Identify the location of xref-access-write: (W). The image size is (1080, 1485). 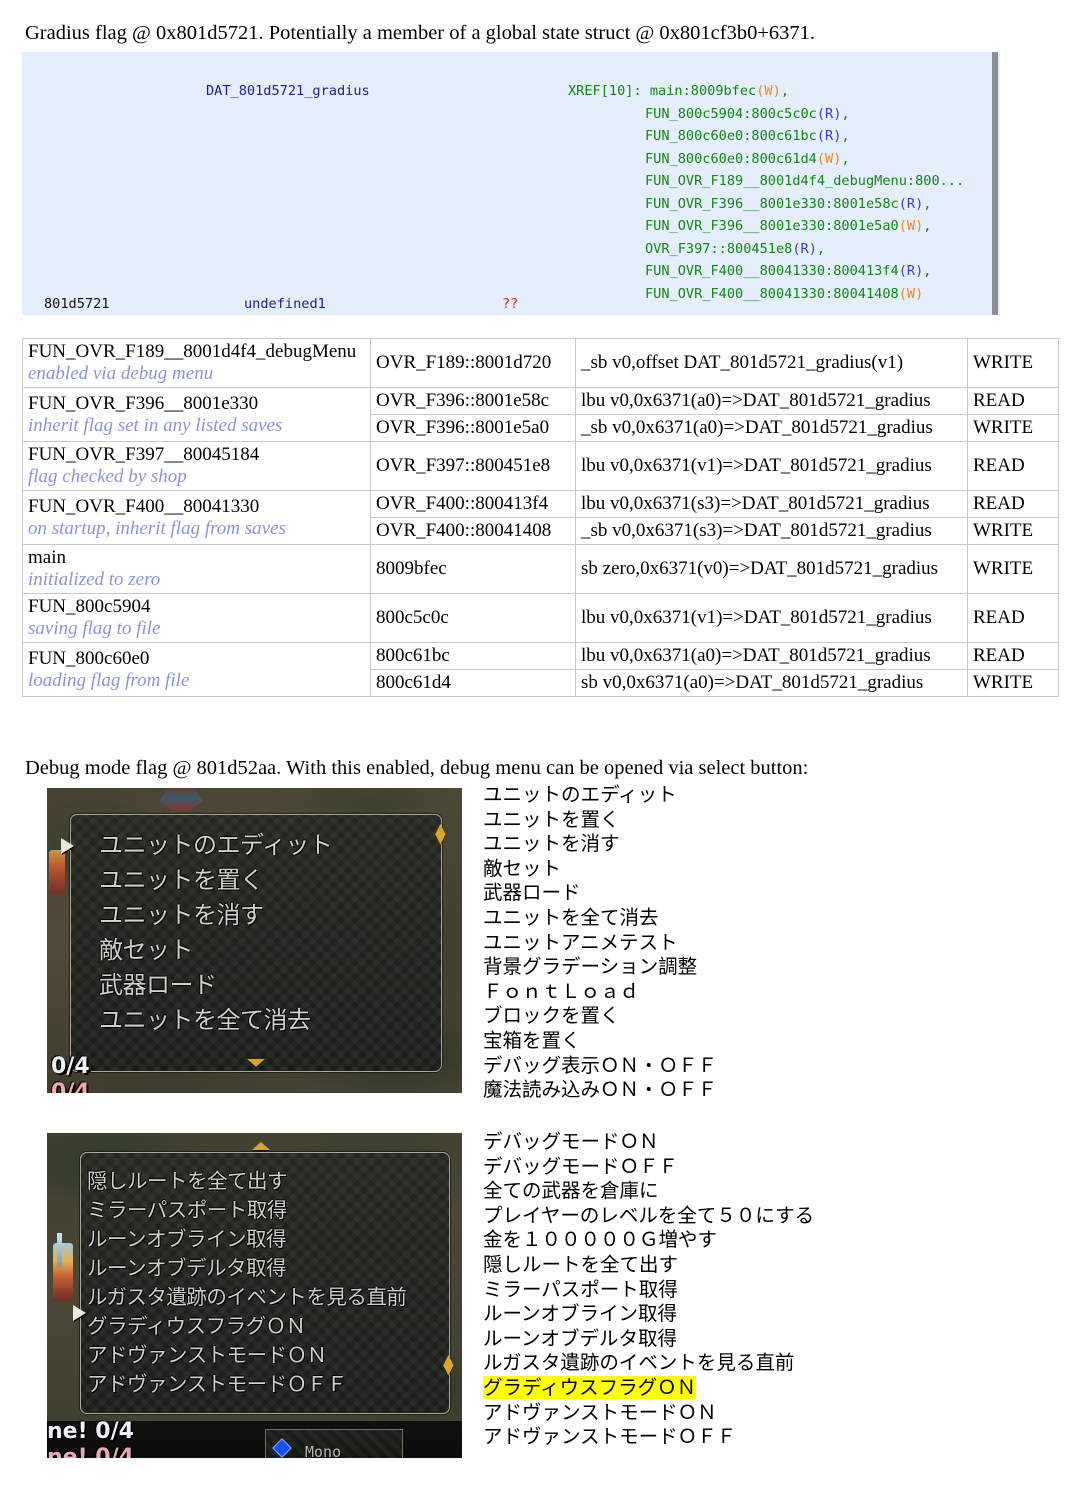
(911, 226).